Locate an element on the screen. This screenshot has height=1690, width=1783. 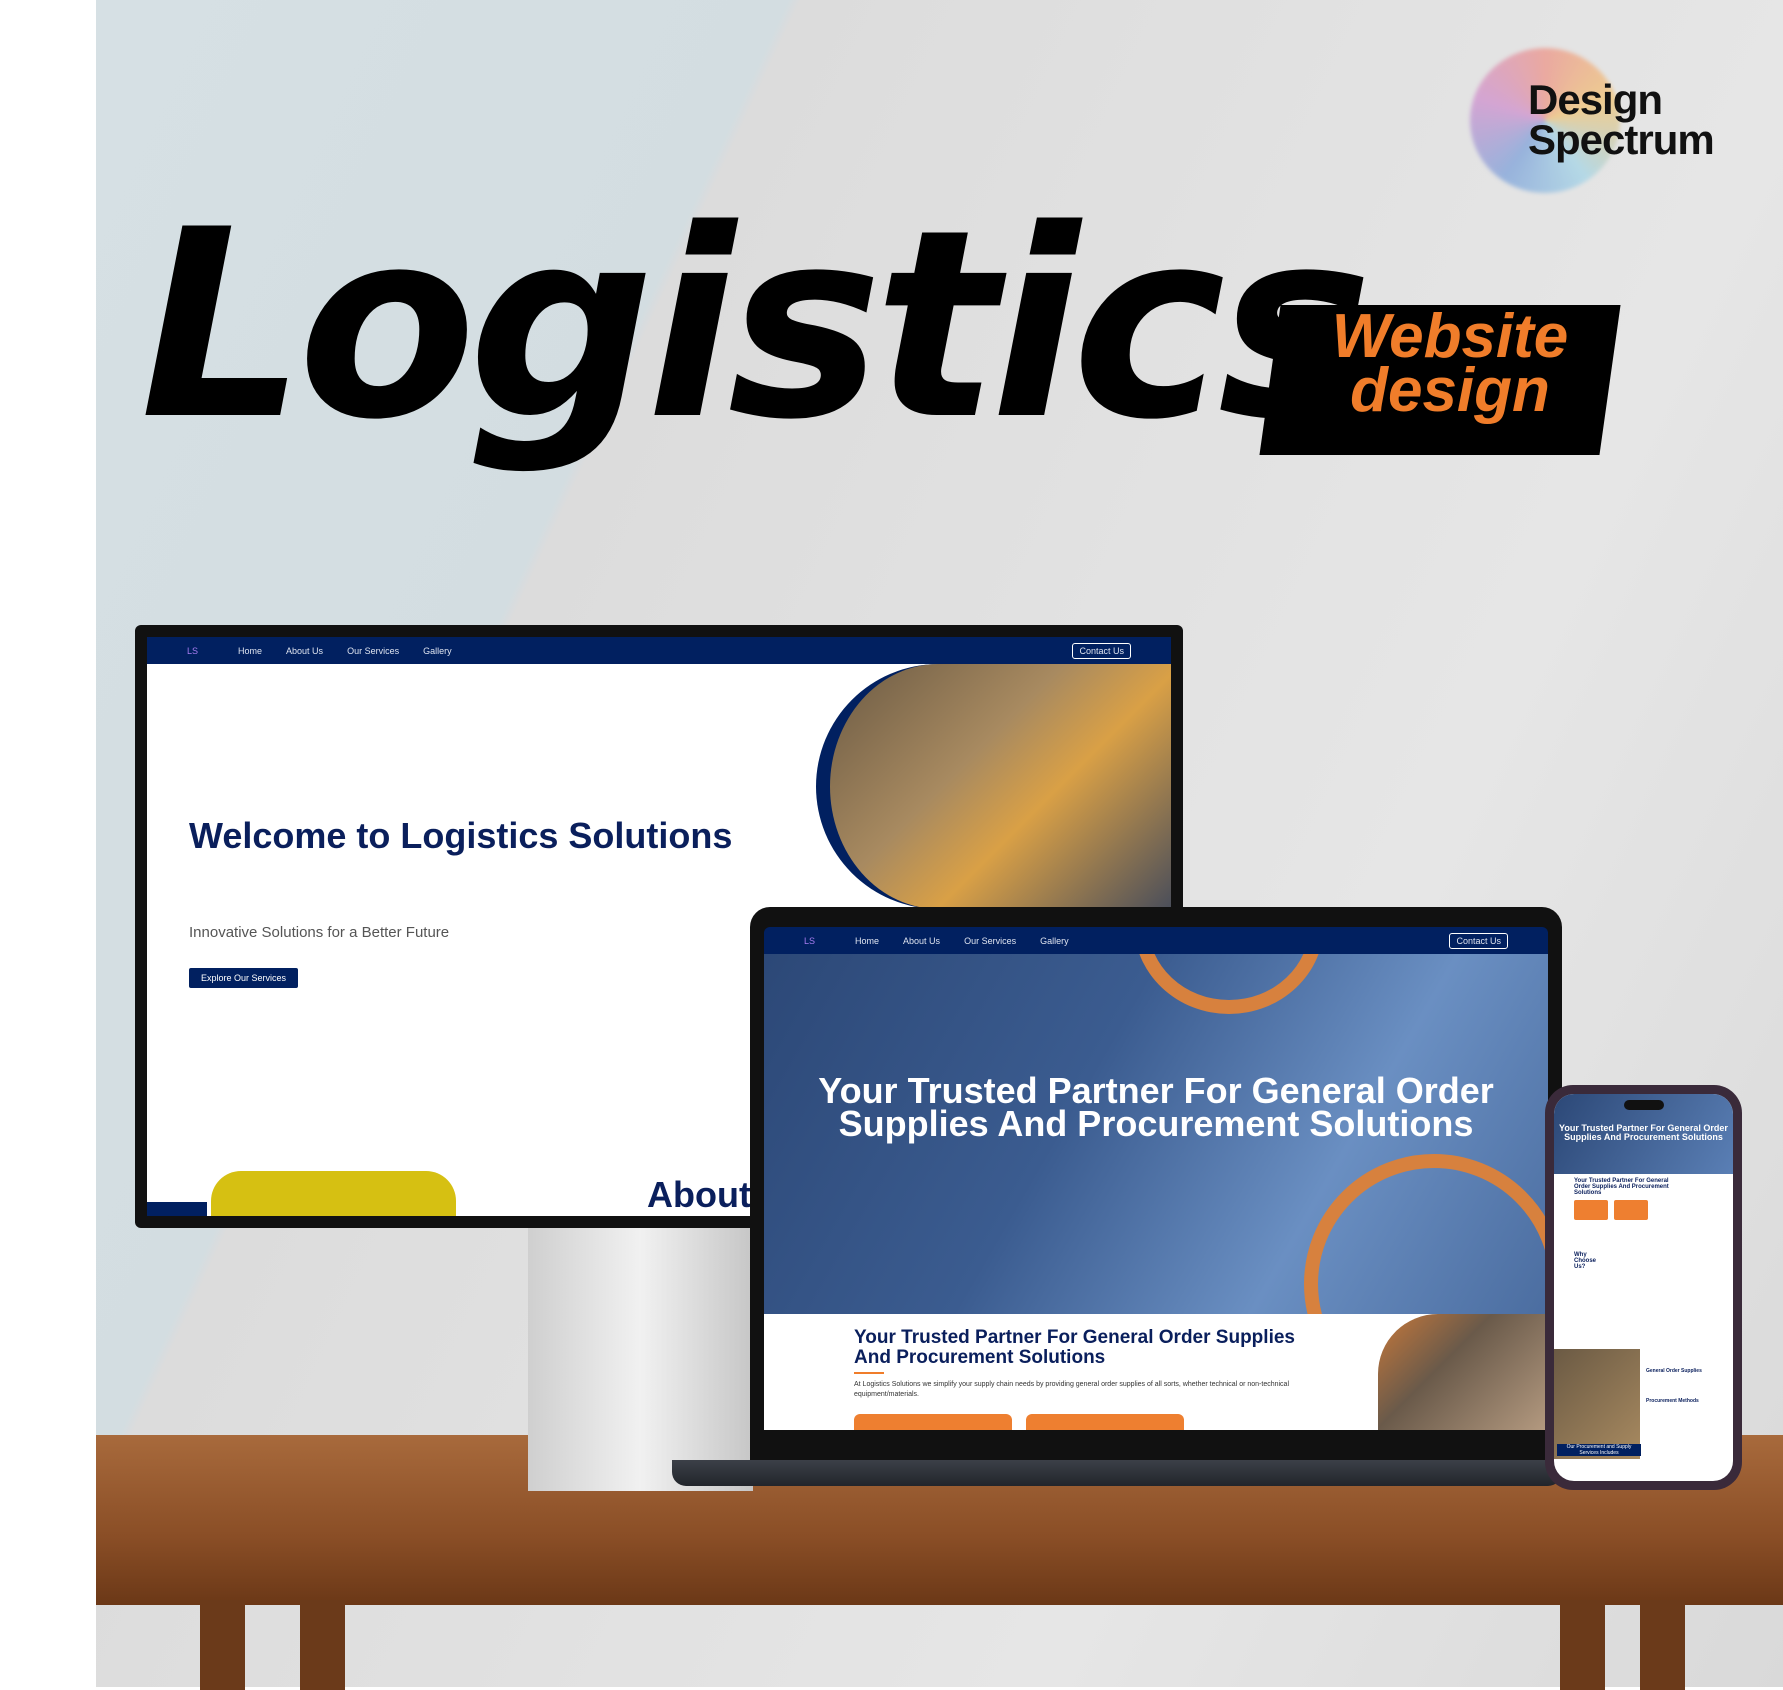
navy-strip is located at coordinates (177, 1209).